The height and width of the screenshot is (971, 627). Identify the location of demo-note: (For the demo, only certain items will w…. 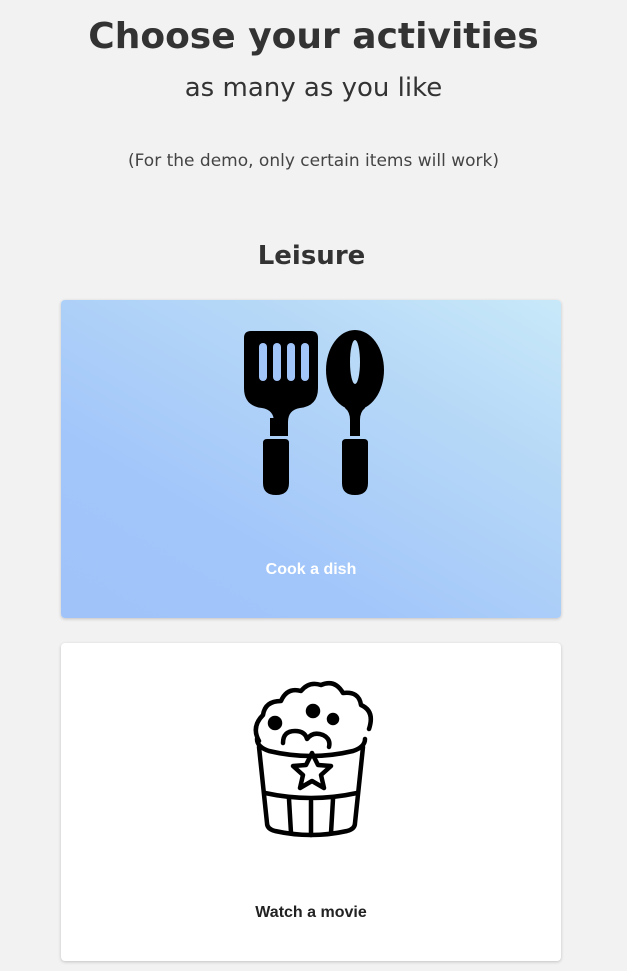
(313, 161).